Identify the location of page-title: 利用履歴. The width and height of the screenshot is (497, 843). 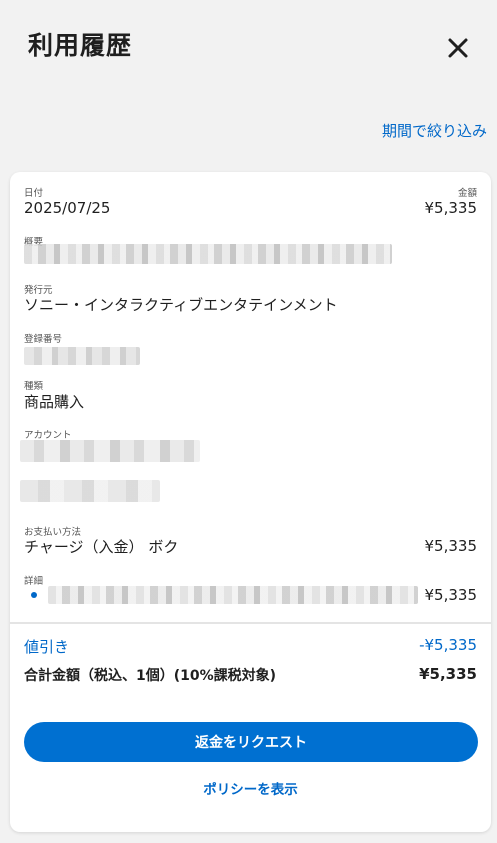
(80, 45).